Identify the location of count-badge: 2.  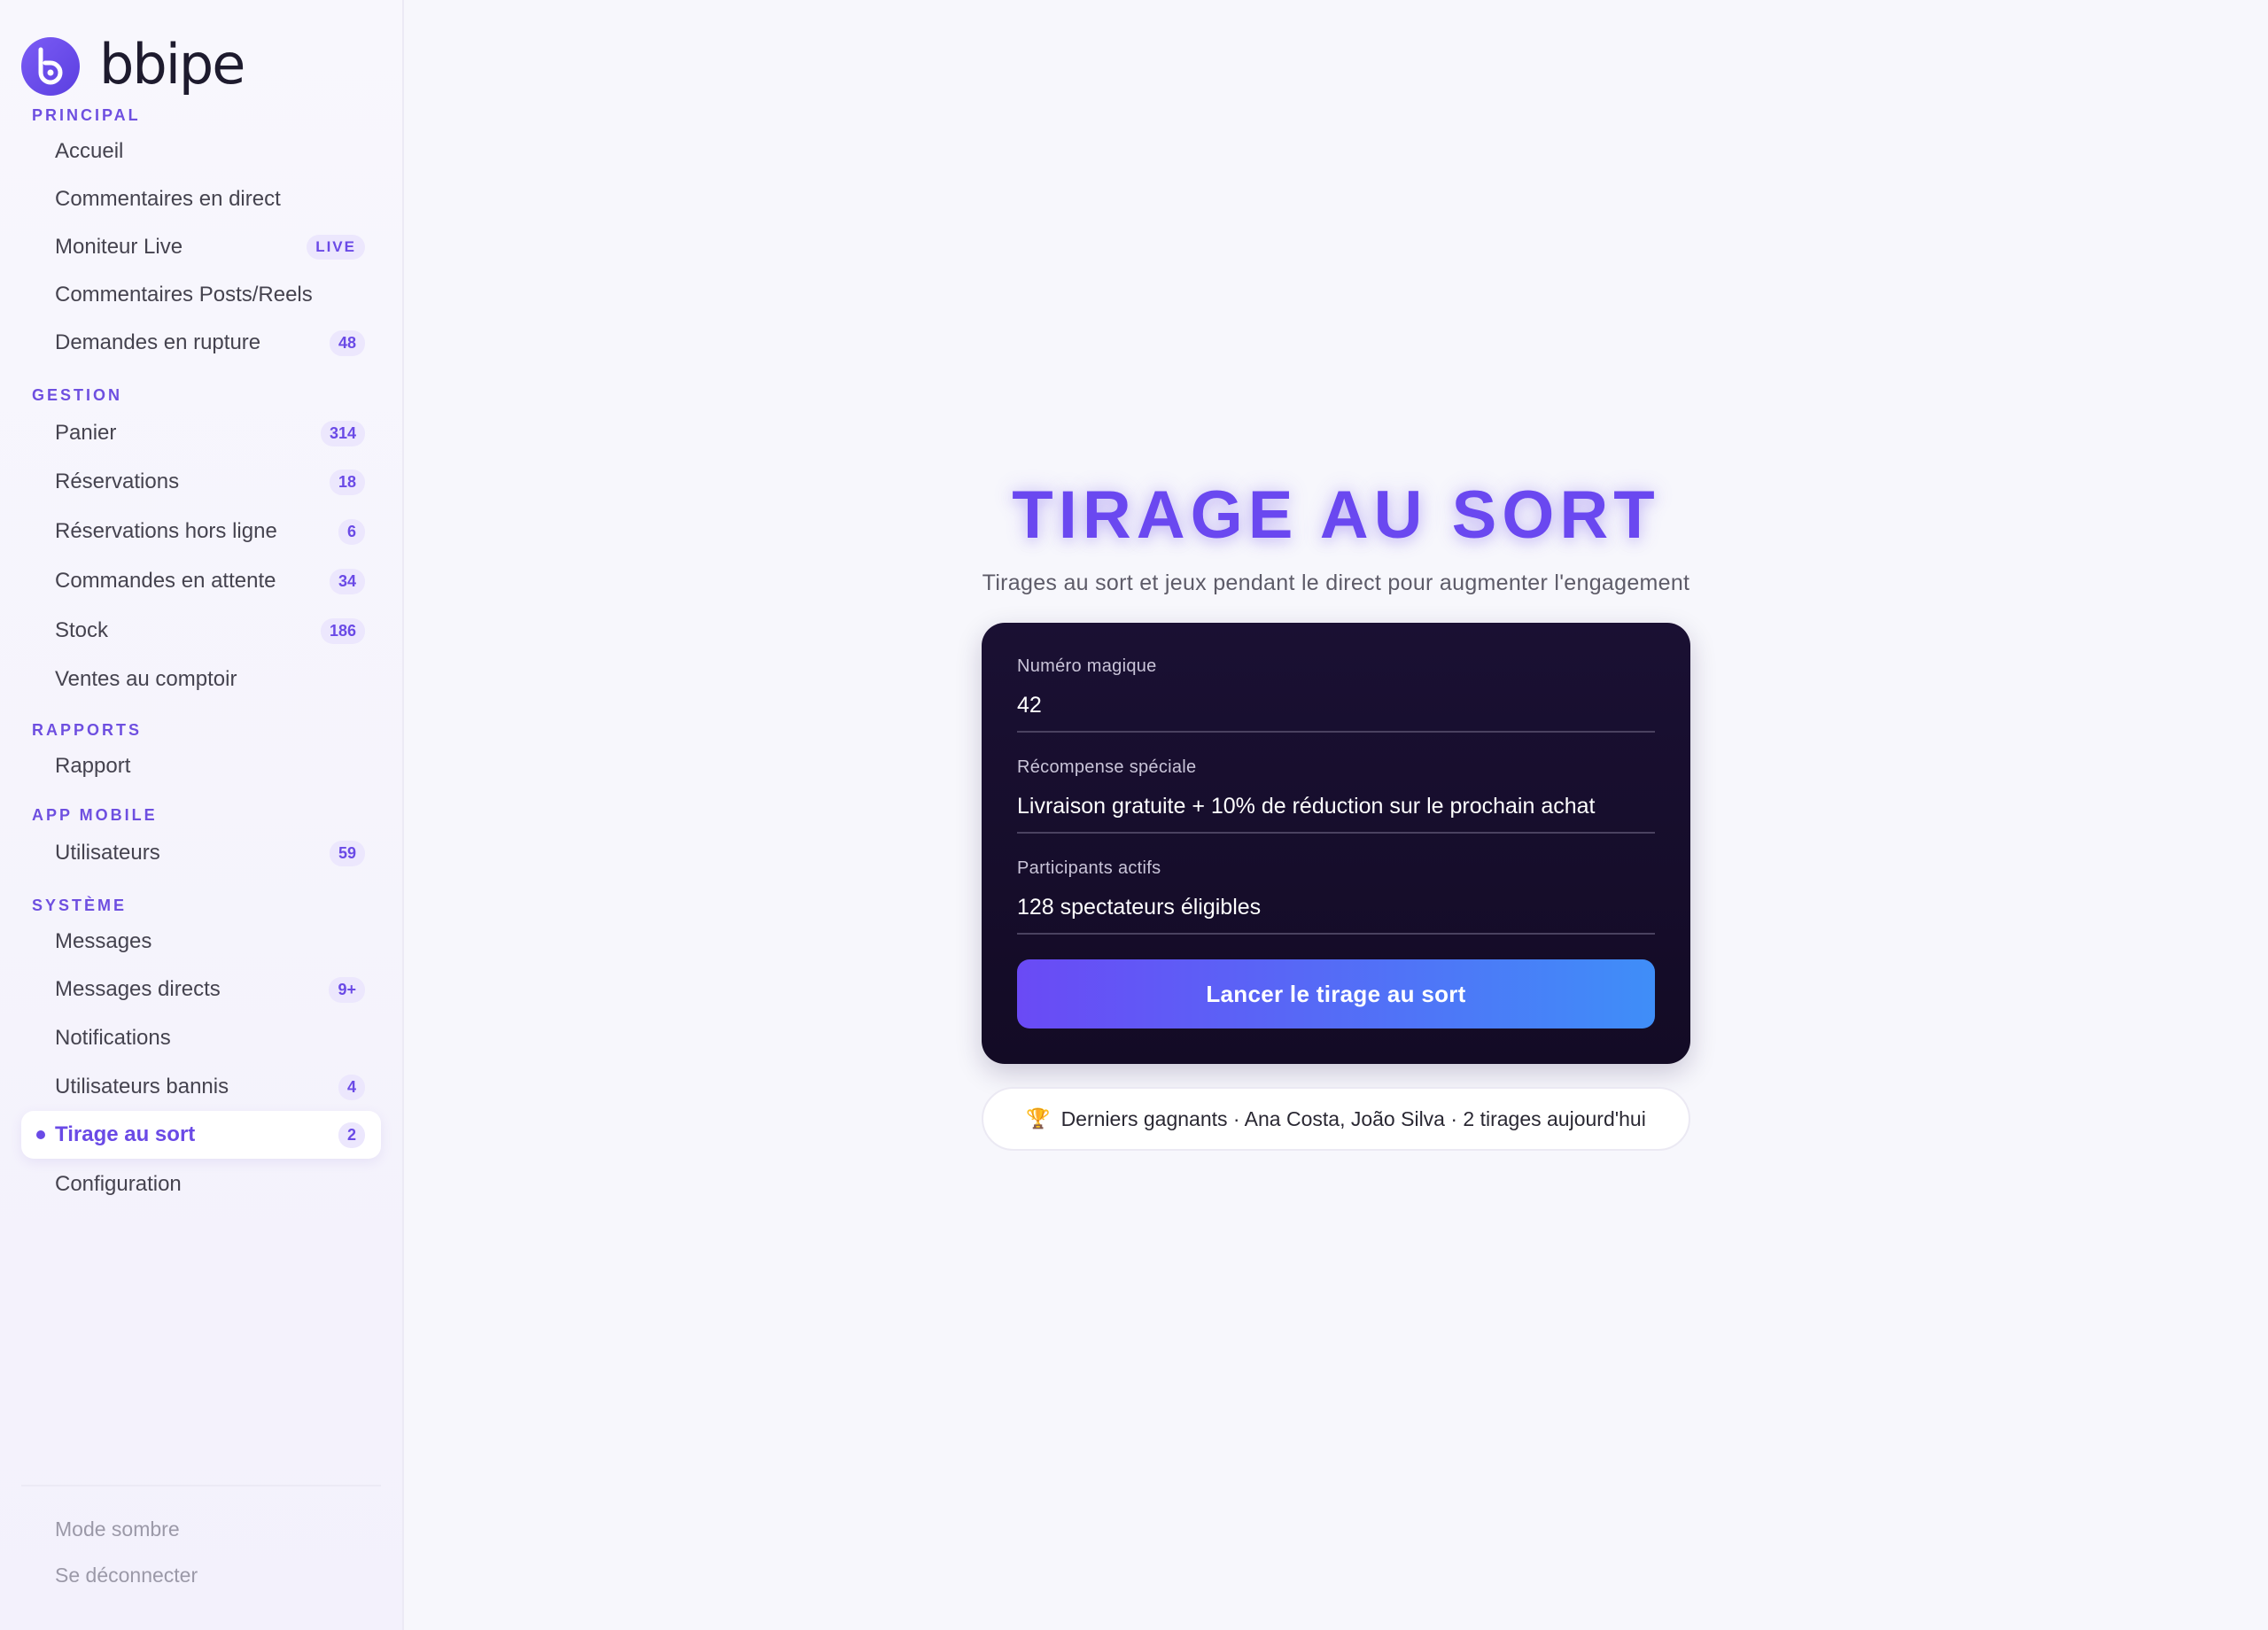
(351, 1135).